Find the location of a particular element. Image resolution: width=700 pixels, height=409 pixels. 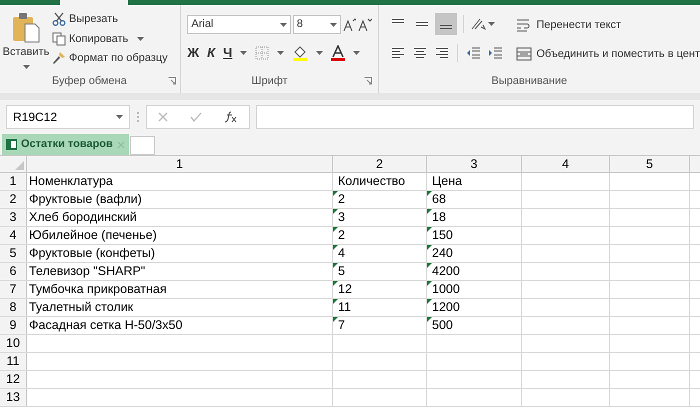

wrap-text-icon is located at coordinates (524, 25).